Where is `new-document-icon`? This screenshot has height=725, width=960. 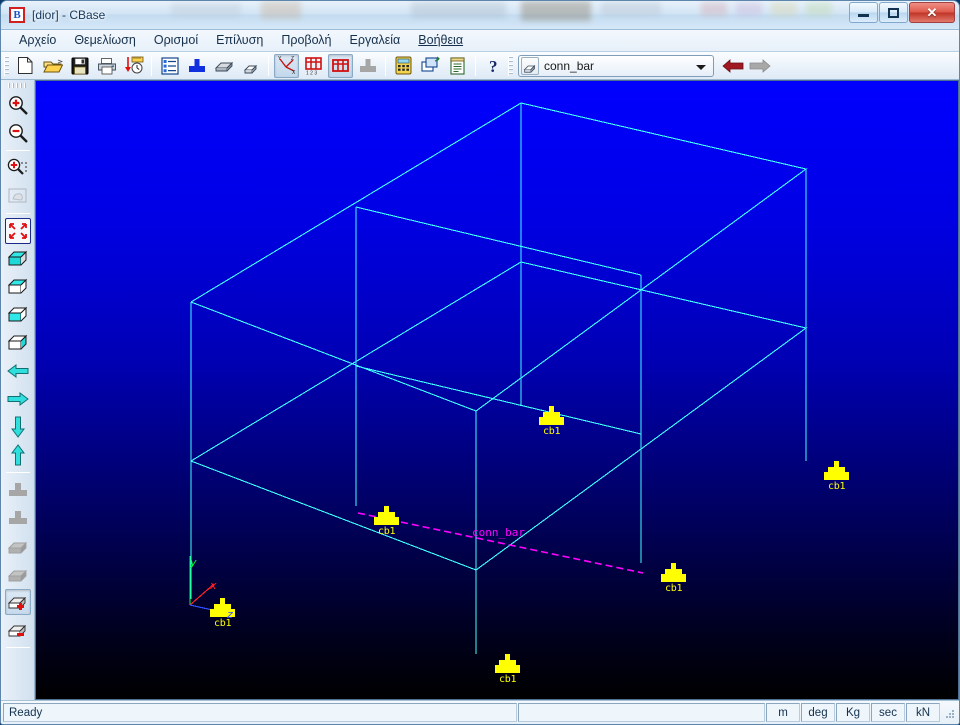
new-document-icon is located at coordinates (25, 65).